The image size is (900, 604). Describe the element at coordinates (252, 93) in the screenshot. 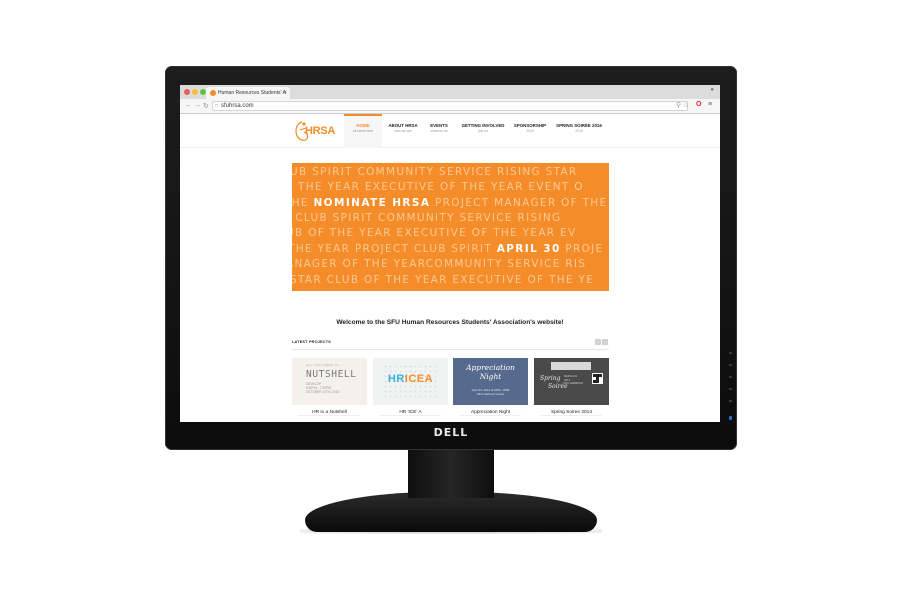

I see `tab-title: Human Resources Students' A` at that location.